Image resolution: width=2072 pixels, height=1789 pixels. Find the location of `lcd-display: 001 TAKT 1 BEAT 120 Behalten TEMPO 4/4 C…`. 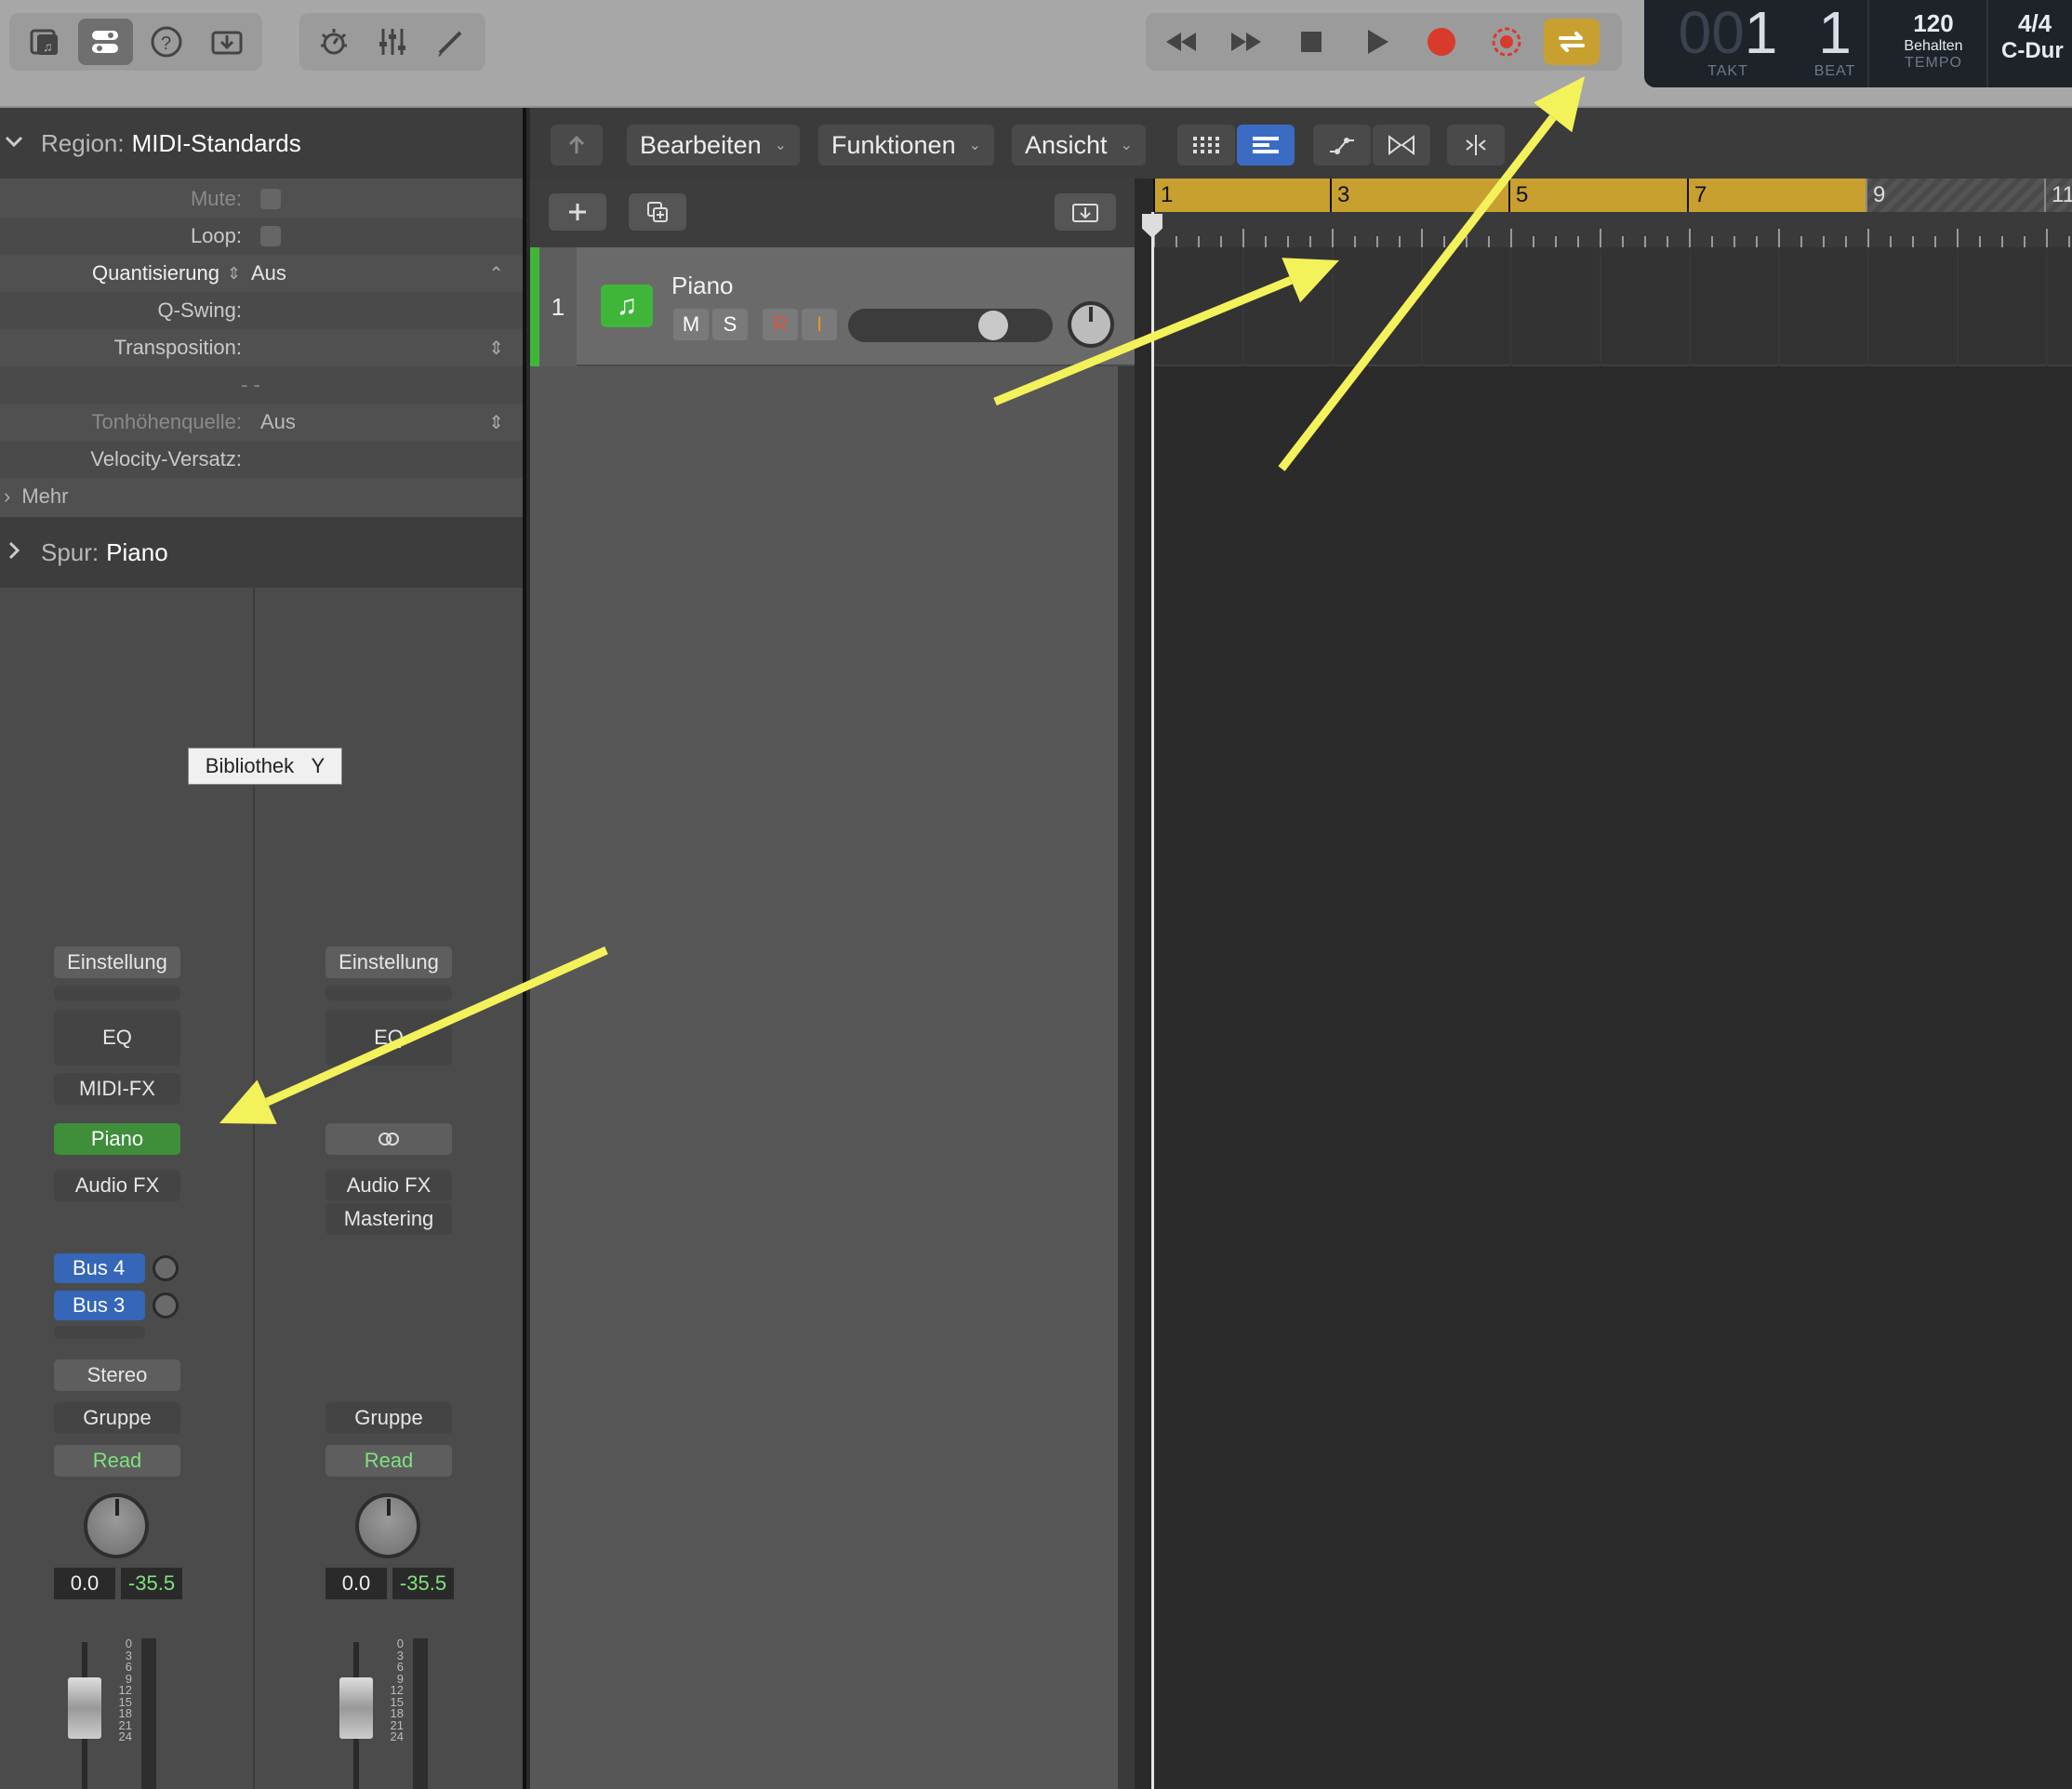

lcd-display: 001 TAKT 1 BEAT 120 Behalten TEMPO 4/4 C… is located at coordinates (1858, 43).